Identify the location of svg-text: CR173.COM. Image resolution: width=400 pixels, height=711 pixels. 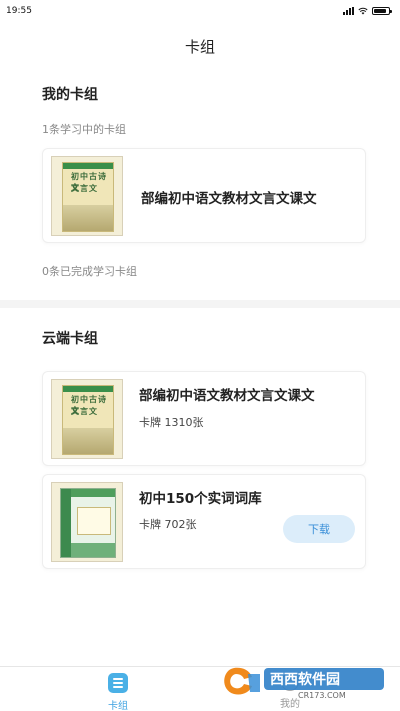
(322, 695).